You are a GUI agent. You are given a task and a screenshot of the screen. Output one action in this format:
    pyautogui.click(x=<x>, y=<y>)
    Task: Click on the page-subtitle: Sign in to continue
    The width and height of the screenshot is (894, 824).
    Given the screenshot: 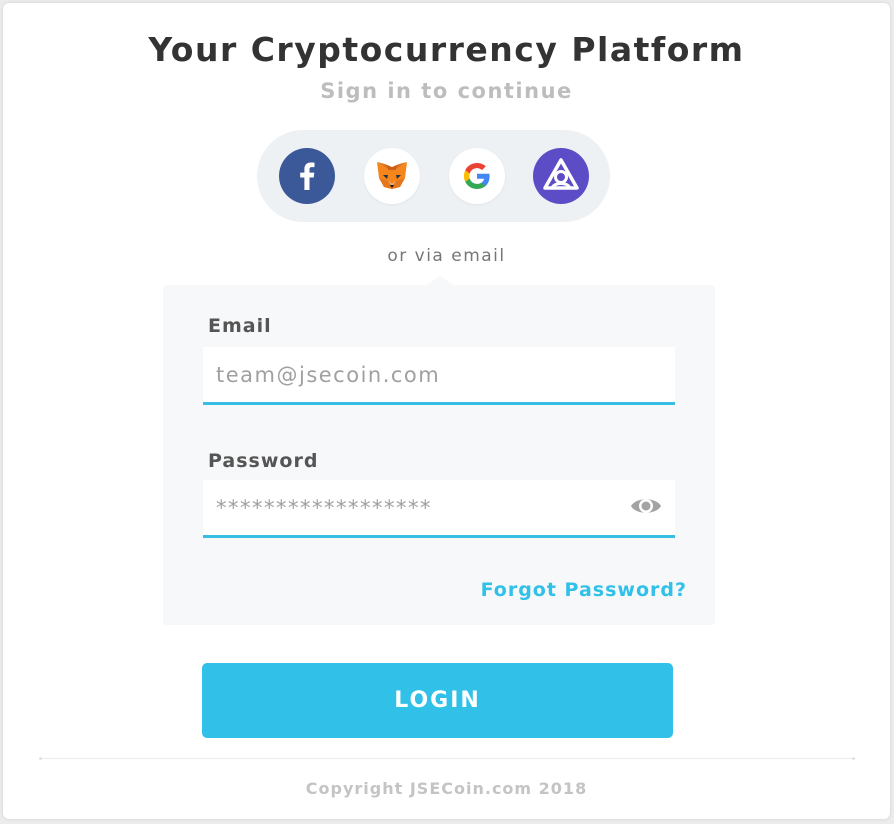 What is the action you would take?
    pyautogui.click(x=446, y=91)
    